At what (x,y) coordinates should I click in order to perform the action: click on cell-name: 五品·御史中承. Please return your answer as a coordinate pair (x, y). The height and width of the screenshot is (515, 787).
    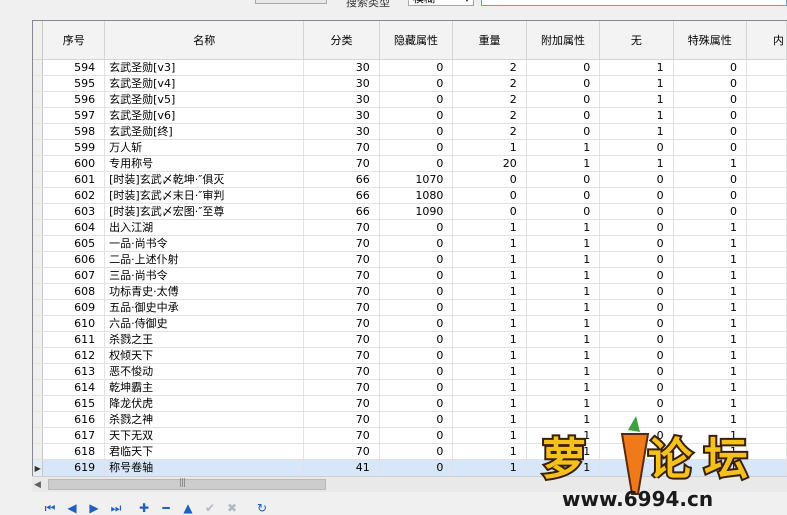
    Looking at the image, I should click on (204, 307).